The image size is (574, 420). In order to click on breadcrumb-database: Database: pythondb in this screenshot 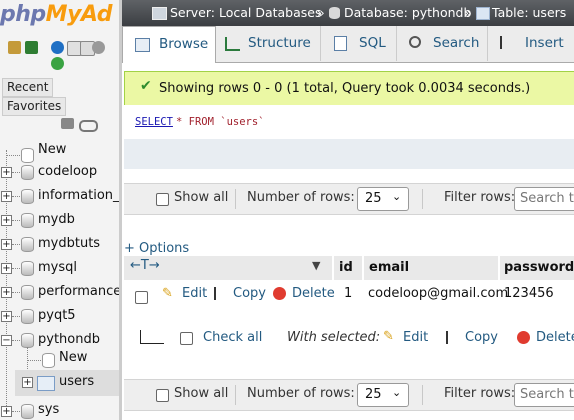, I will do `click(407, 12)`.